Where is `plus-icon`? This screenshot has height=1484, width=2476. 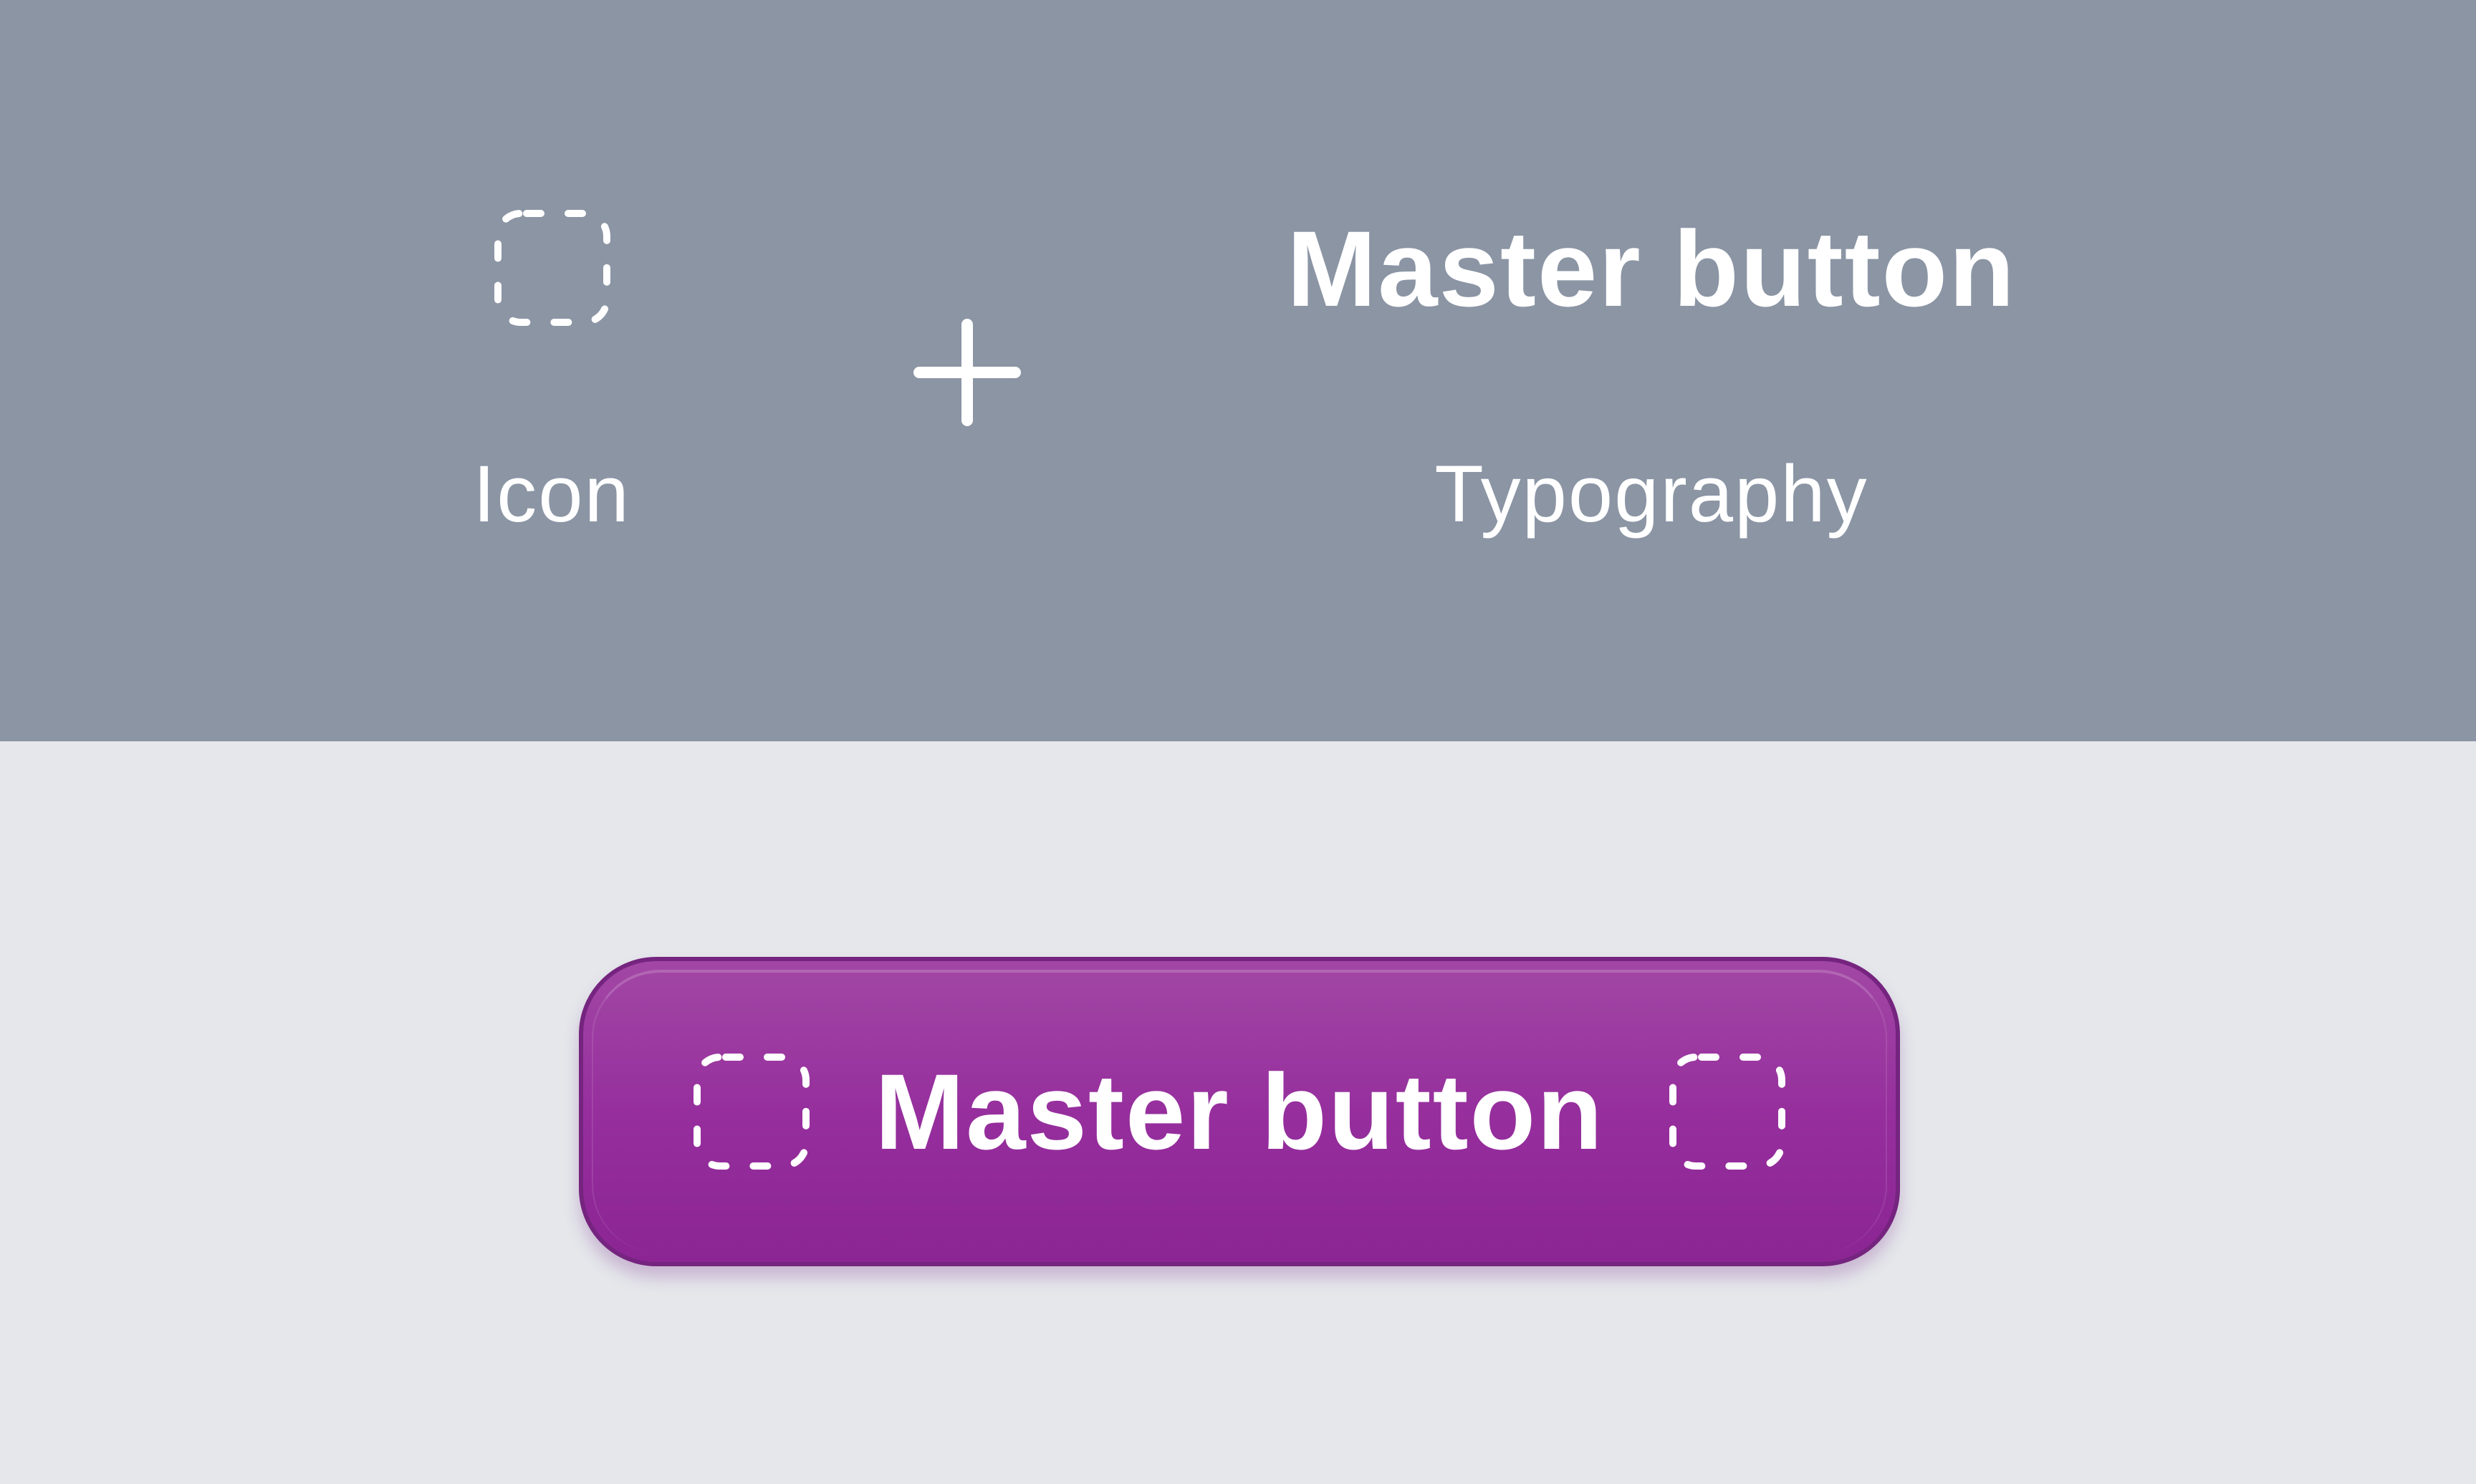
plus-icon is located at coordinates (967, 372).